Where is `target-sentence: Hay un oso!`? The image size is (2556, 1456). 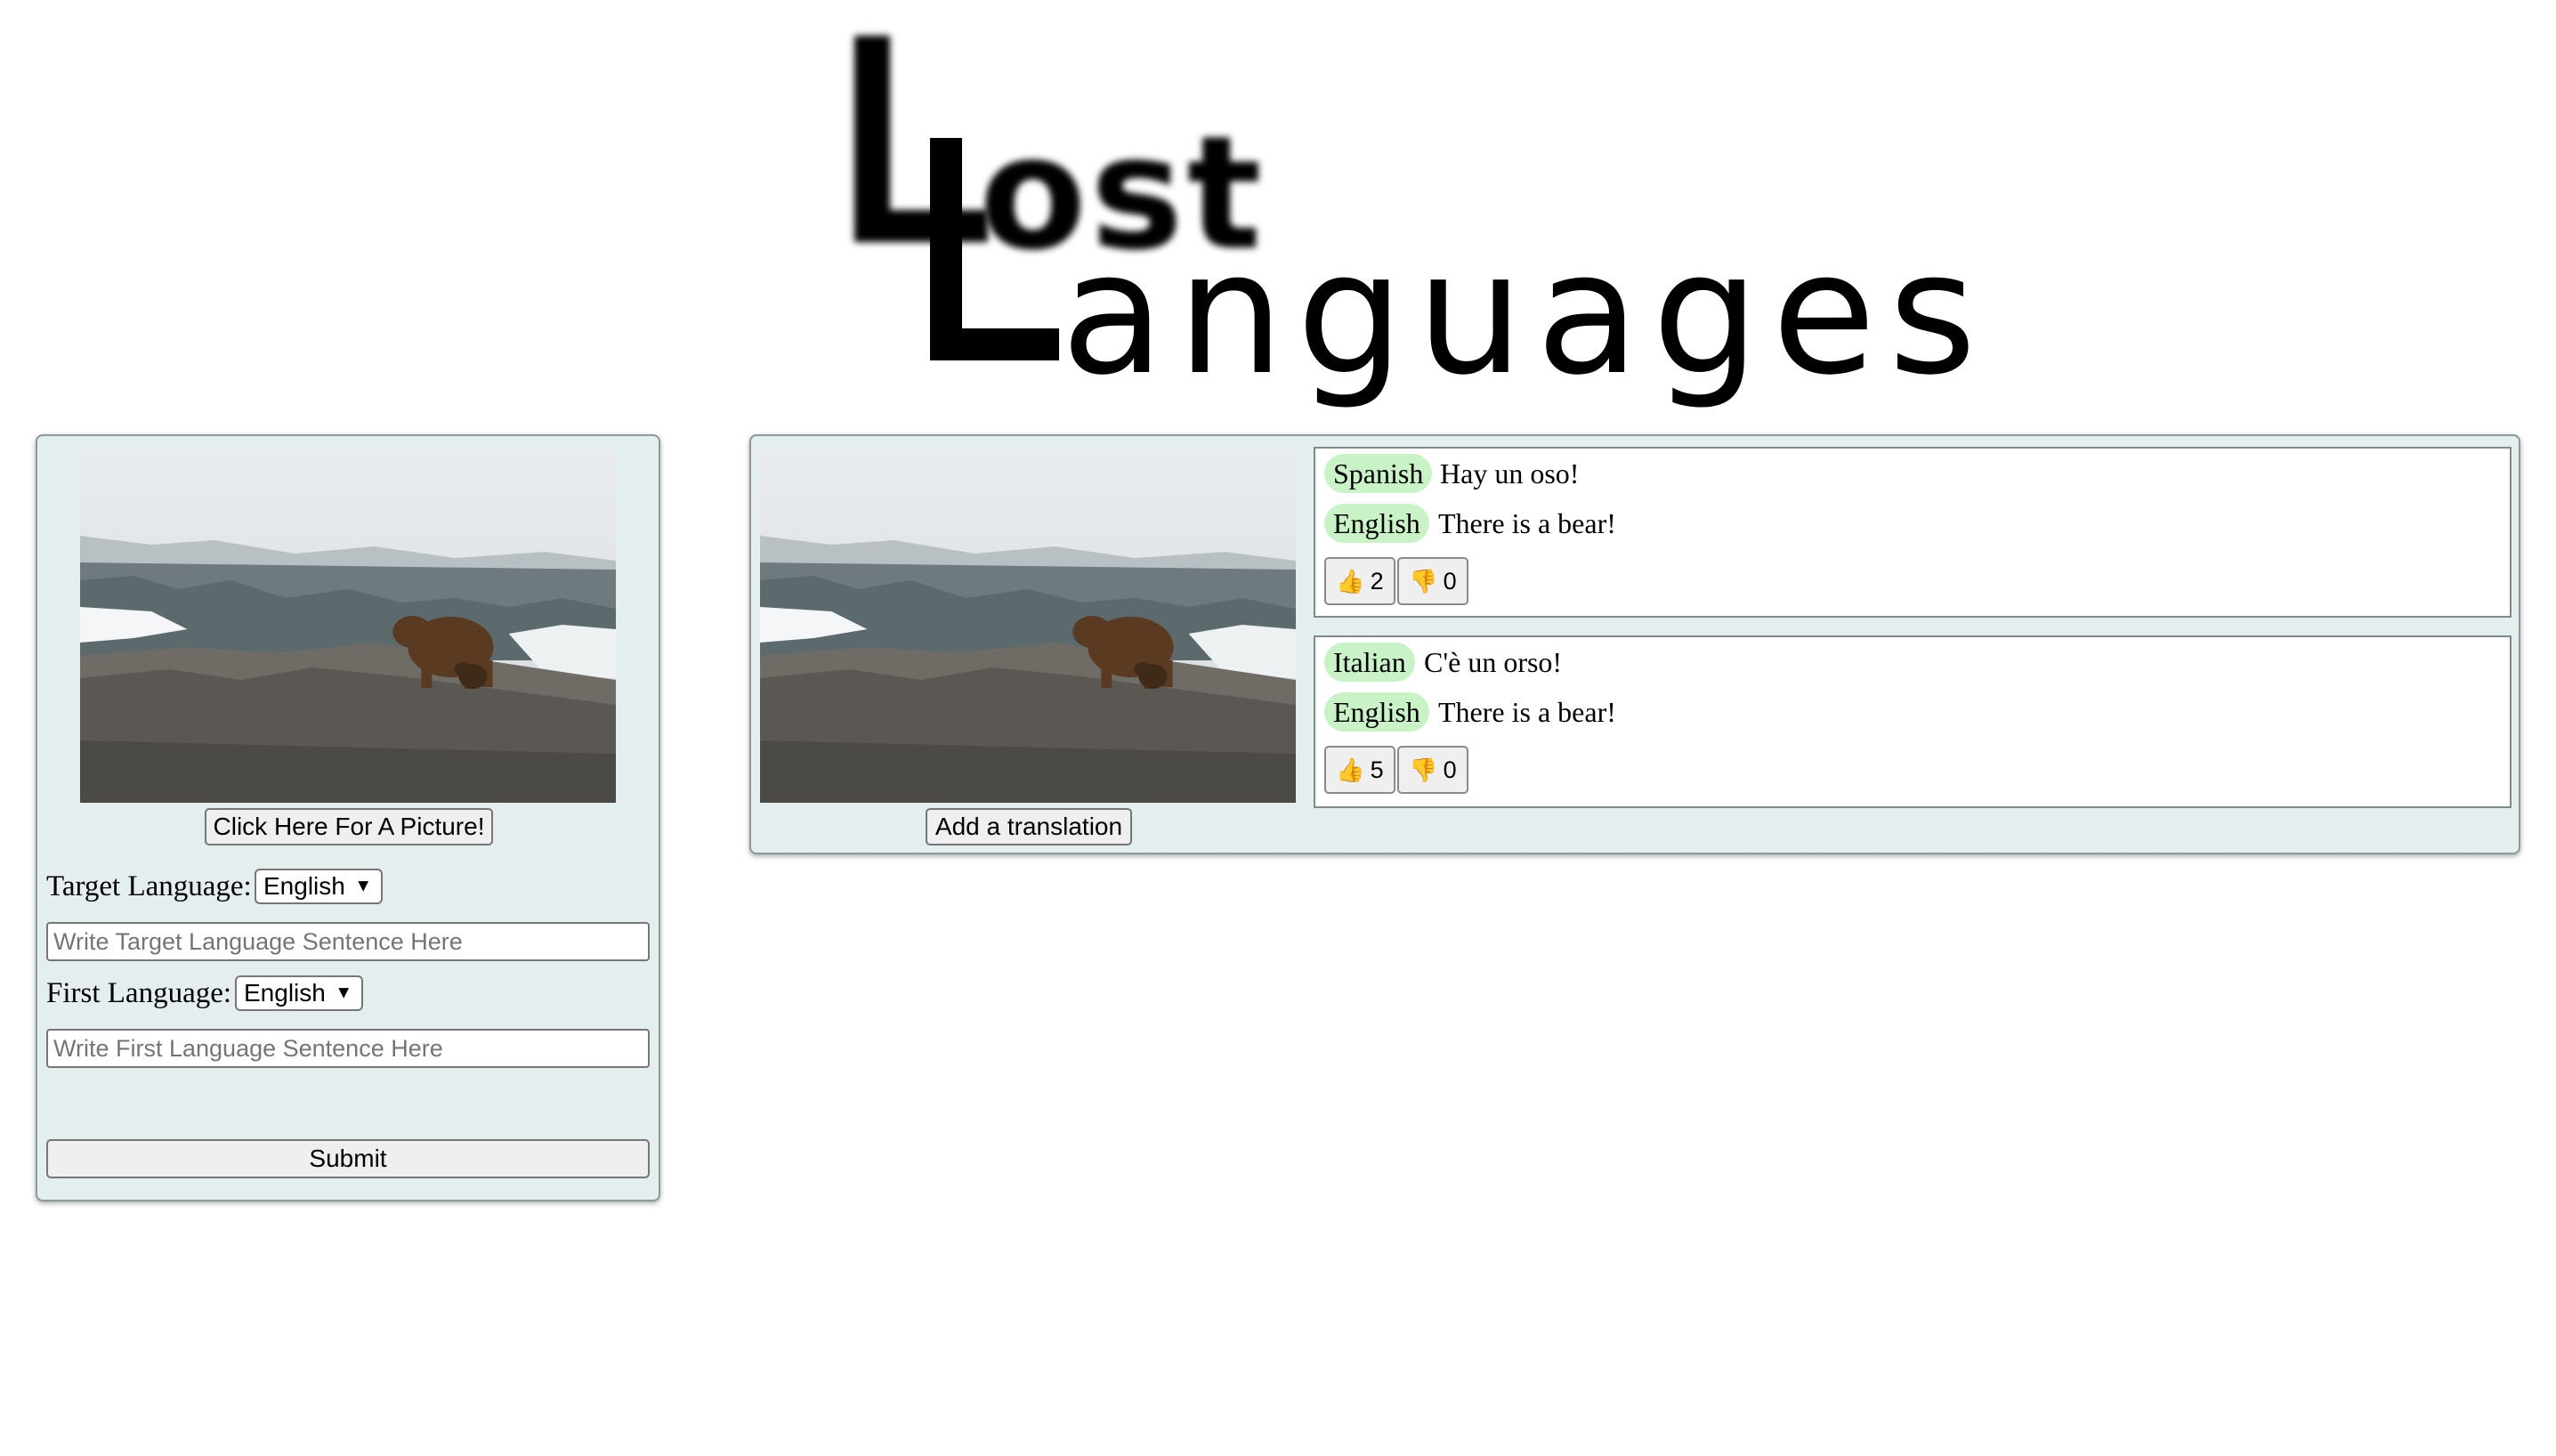 target-sentence: Hay un oso! is located at coordinates (1510, 473).